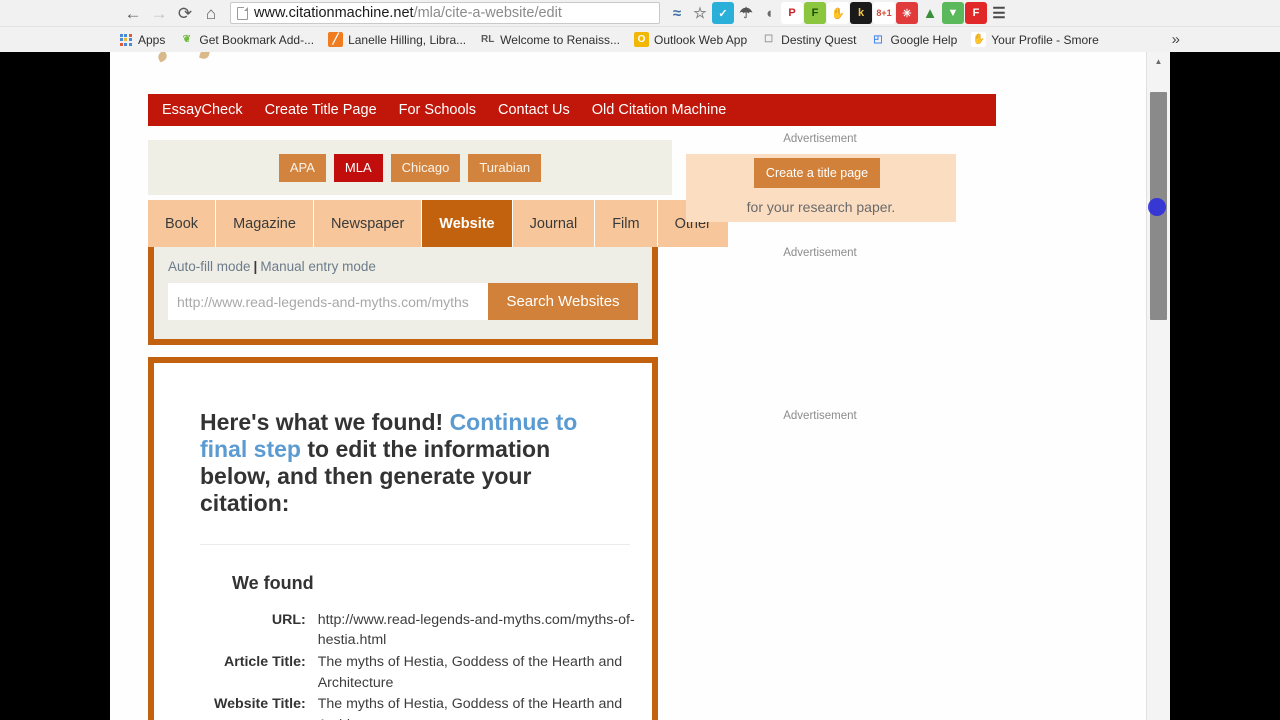 This screenshot has width=1280, height=720. What do you see at coordinates (152, 39) in the screenshot?
I see `bookmark-label: Apps` at bounding box center [152, 39].